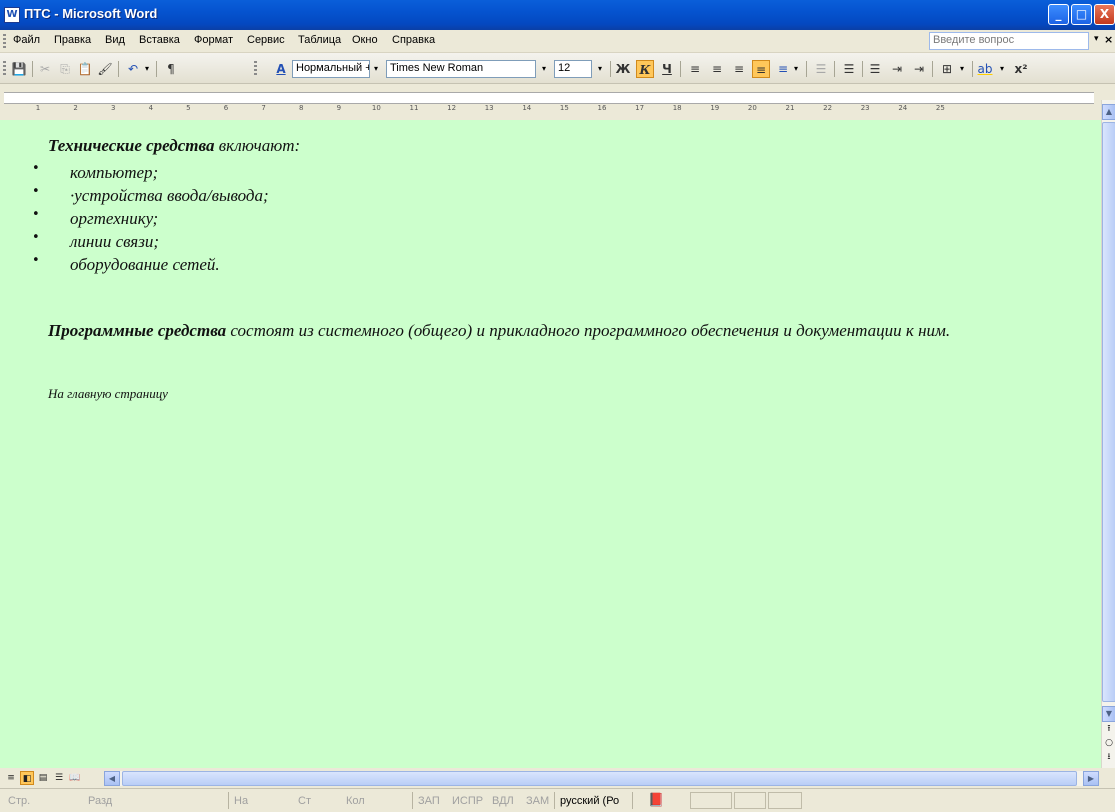 This screenshot has height=812, width=1115. I want to click on view-bar: ≡ ◧ ▤ ☰ 📖 ◀ ▶, so click(557, 778).